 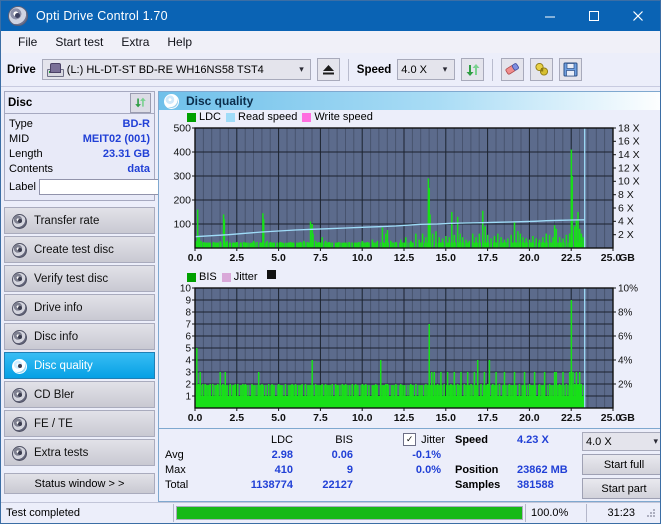 I want to click on svg-text: 20.0, so click(x=529, y=418).